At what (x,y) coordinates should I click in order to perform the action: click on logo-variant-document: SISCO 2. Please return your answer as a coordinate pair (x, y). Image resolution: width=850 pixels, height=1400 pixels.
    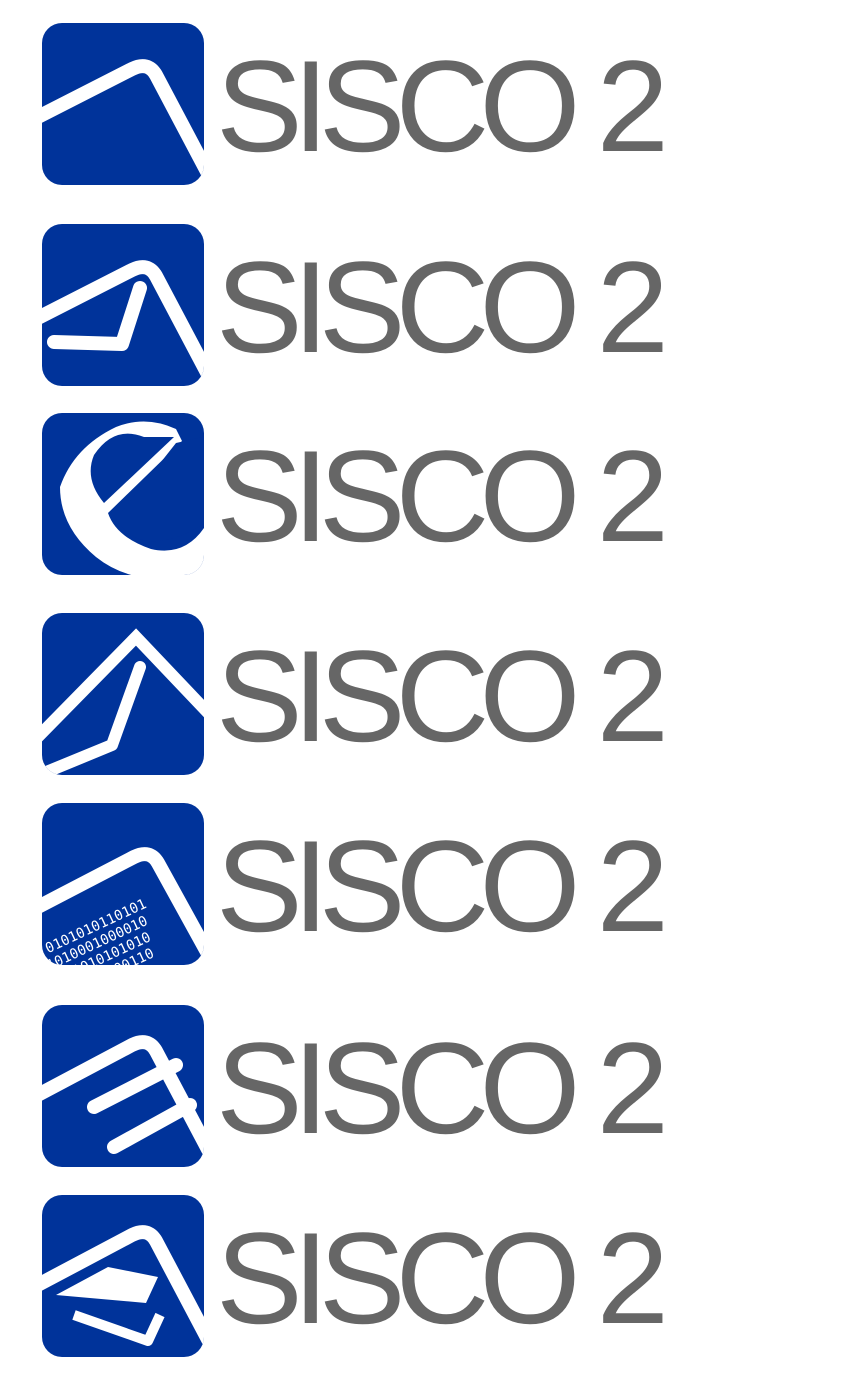
    Looking at the image, I should click on (425, 1084).